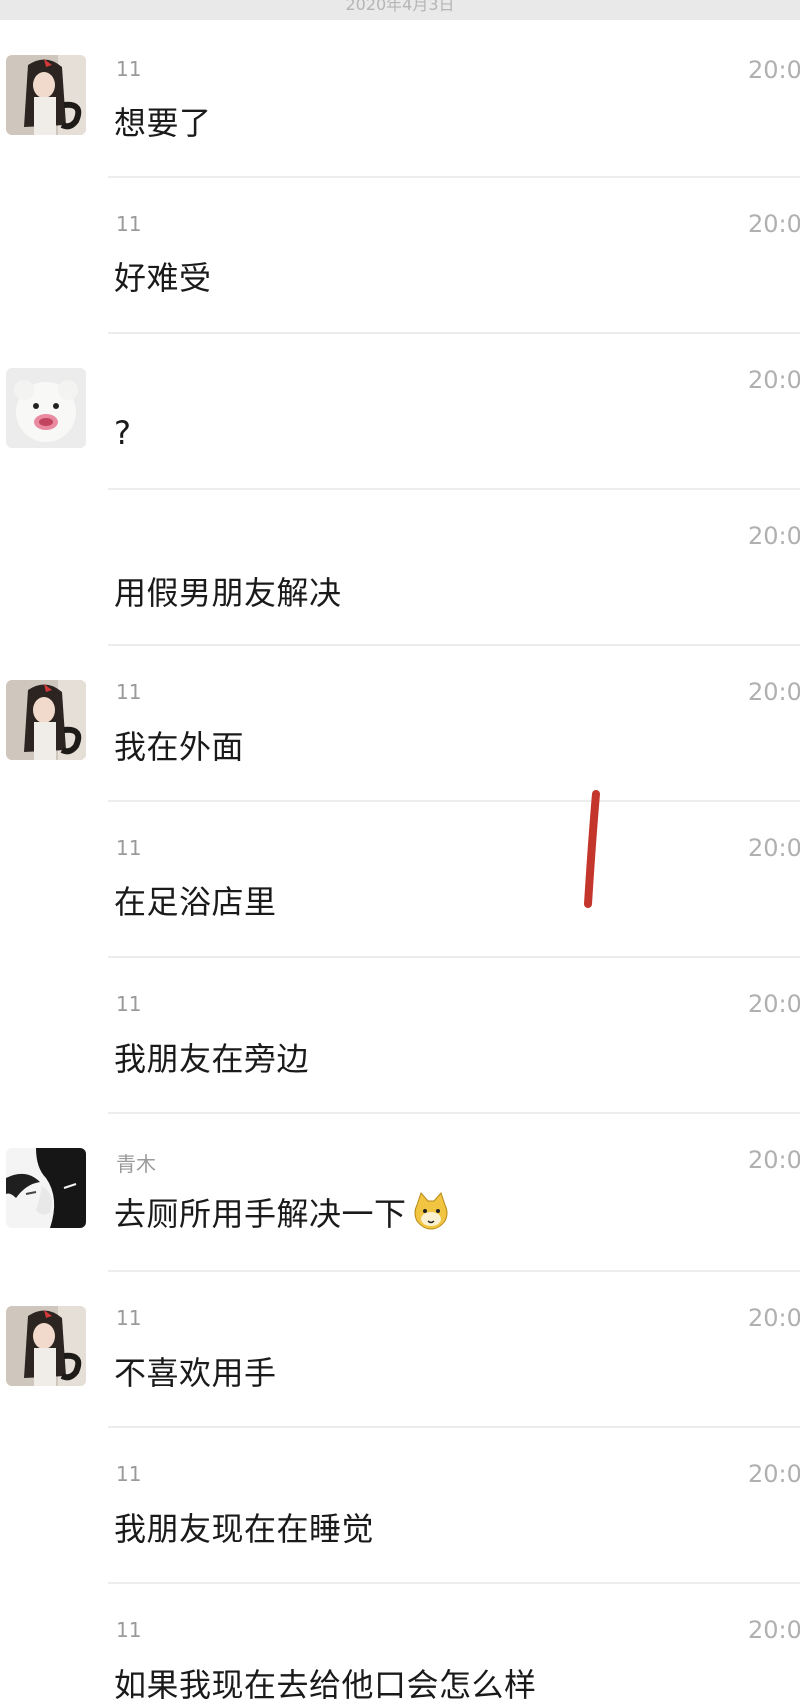  I want to click on sender-name: 青木, so click(136, 1164).